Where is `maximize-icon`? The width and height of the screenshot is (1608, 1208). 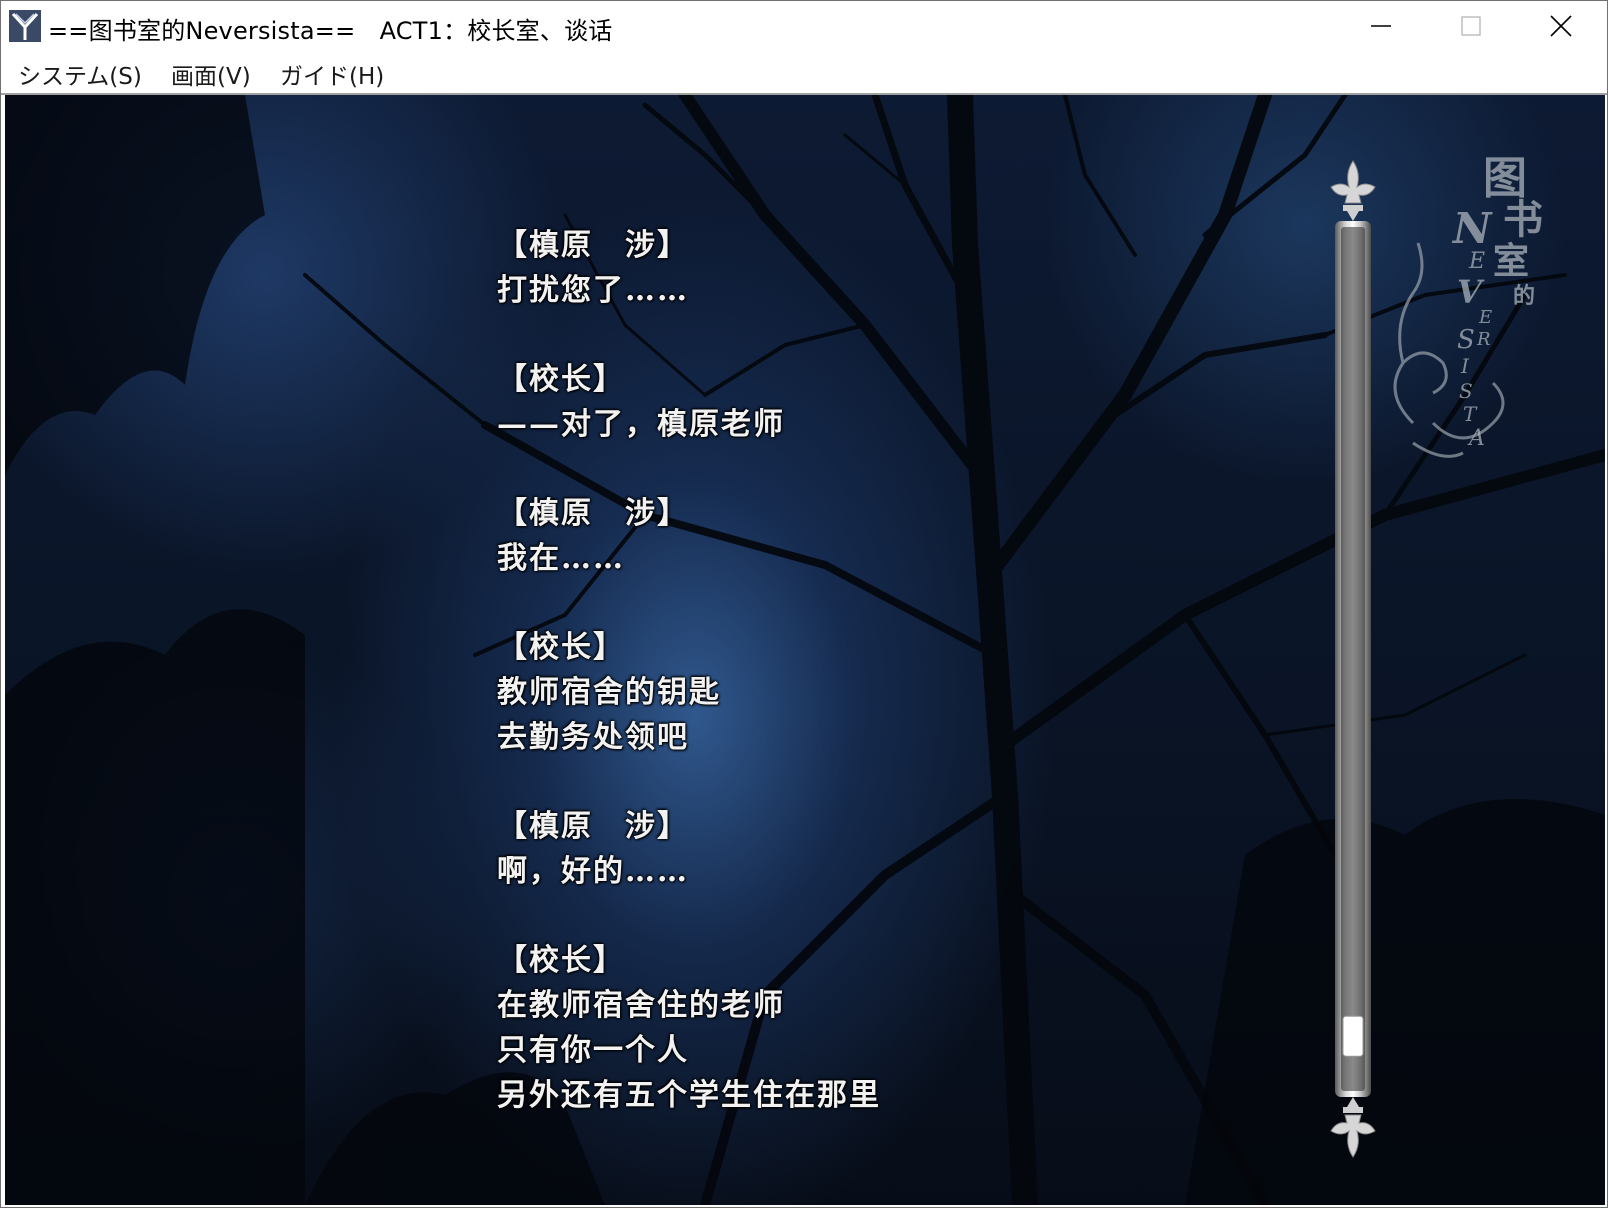 maximize-icon is located at coordinates (1471, 26).